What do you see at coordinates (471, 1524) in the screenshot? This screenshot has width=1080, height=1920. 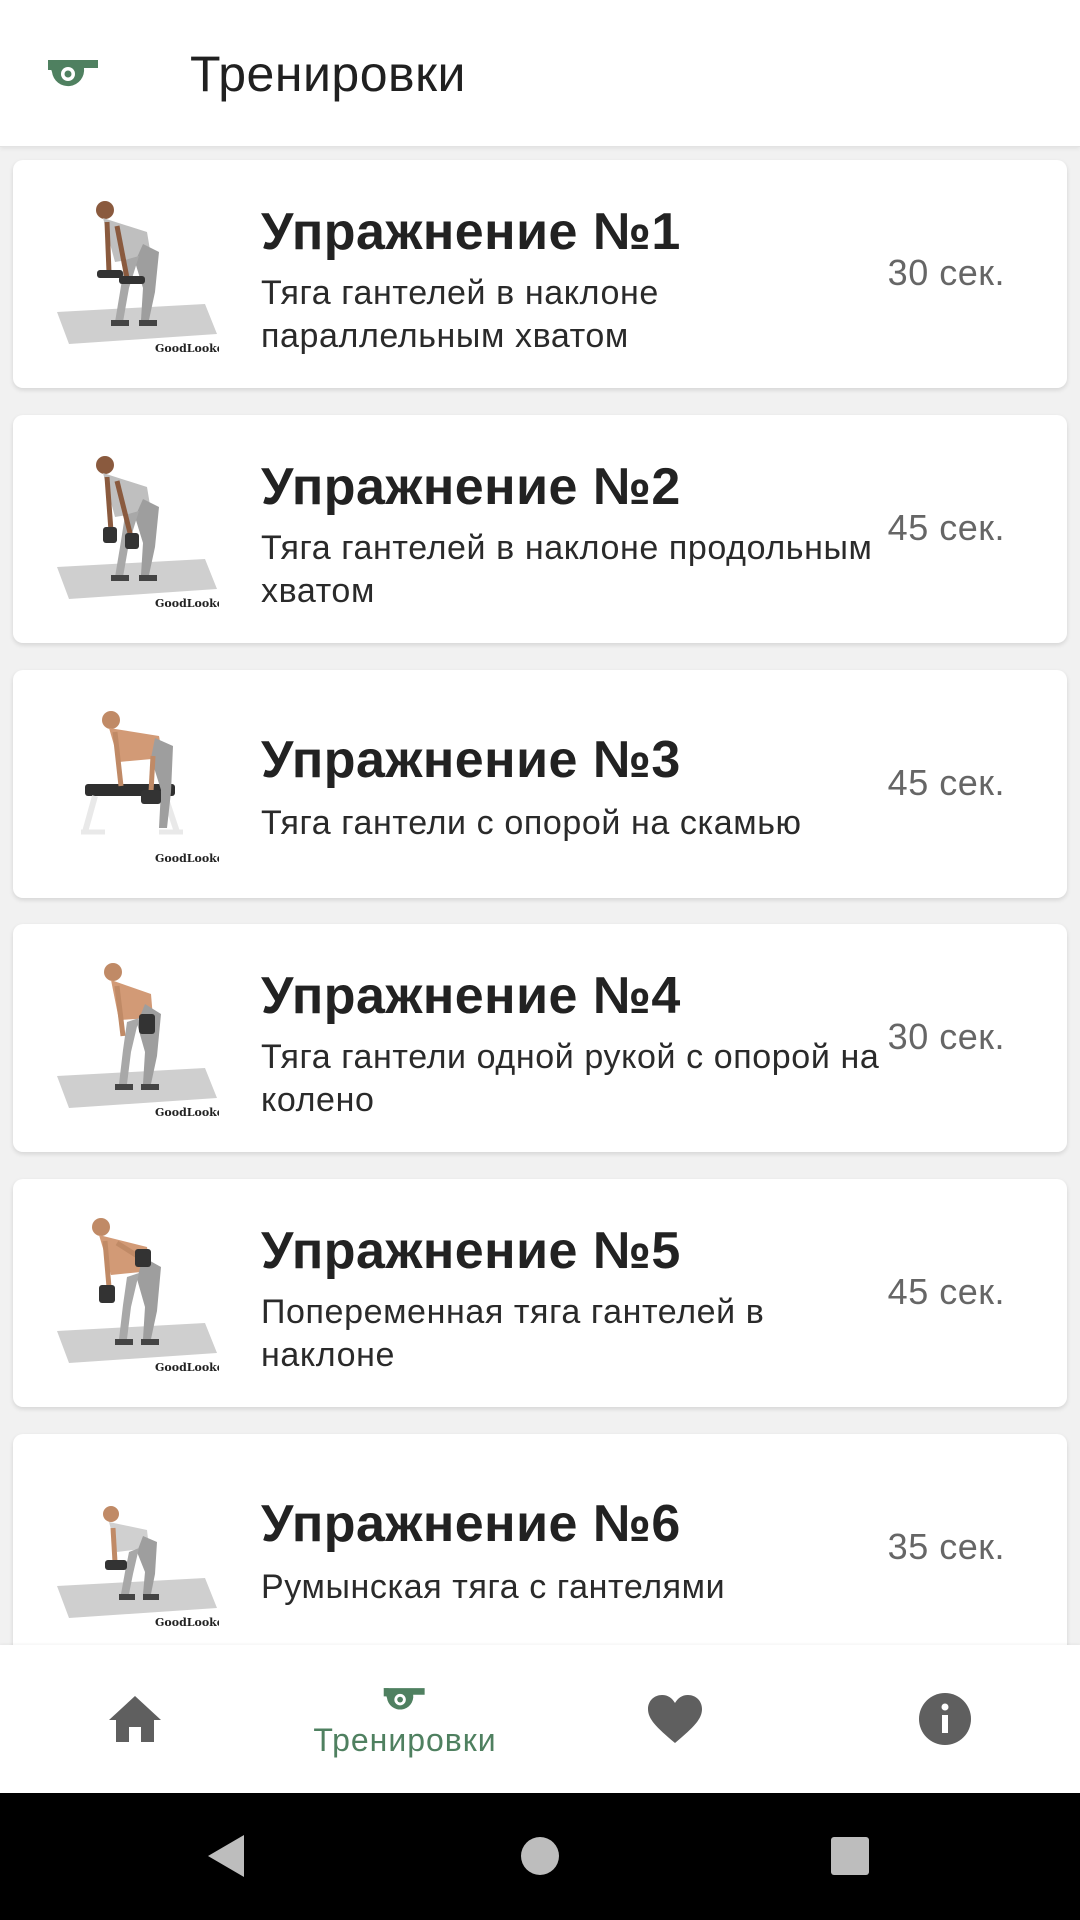 I see `exercise-title: Упражнение №6` at bounding box center [471, 1524].